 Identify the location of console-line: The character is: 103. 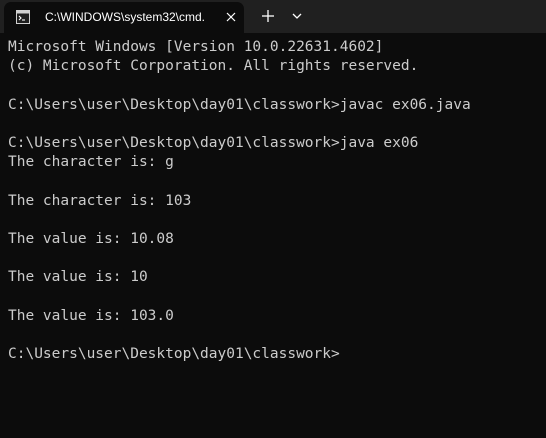
(100, 200).